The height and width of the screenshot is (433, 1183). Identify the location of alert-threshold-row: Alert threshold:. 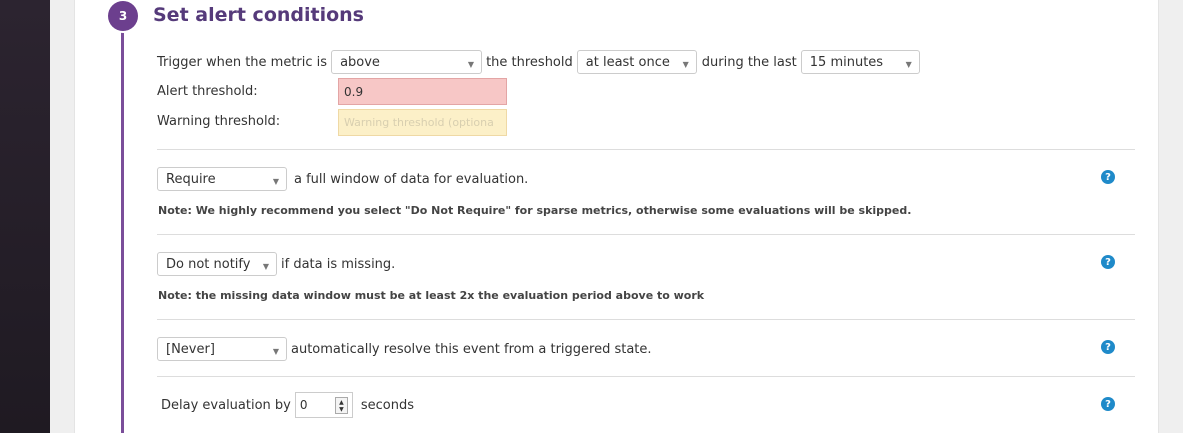
(207, 91).